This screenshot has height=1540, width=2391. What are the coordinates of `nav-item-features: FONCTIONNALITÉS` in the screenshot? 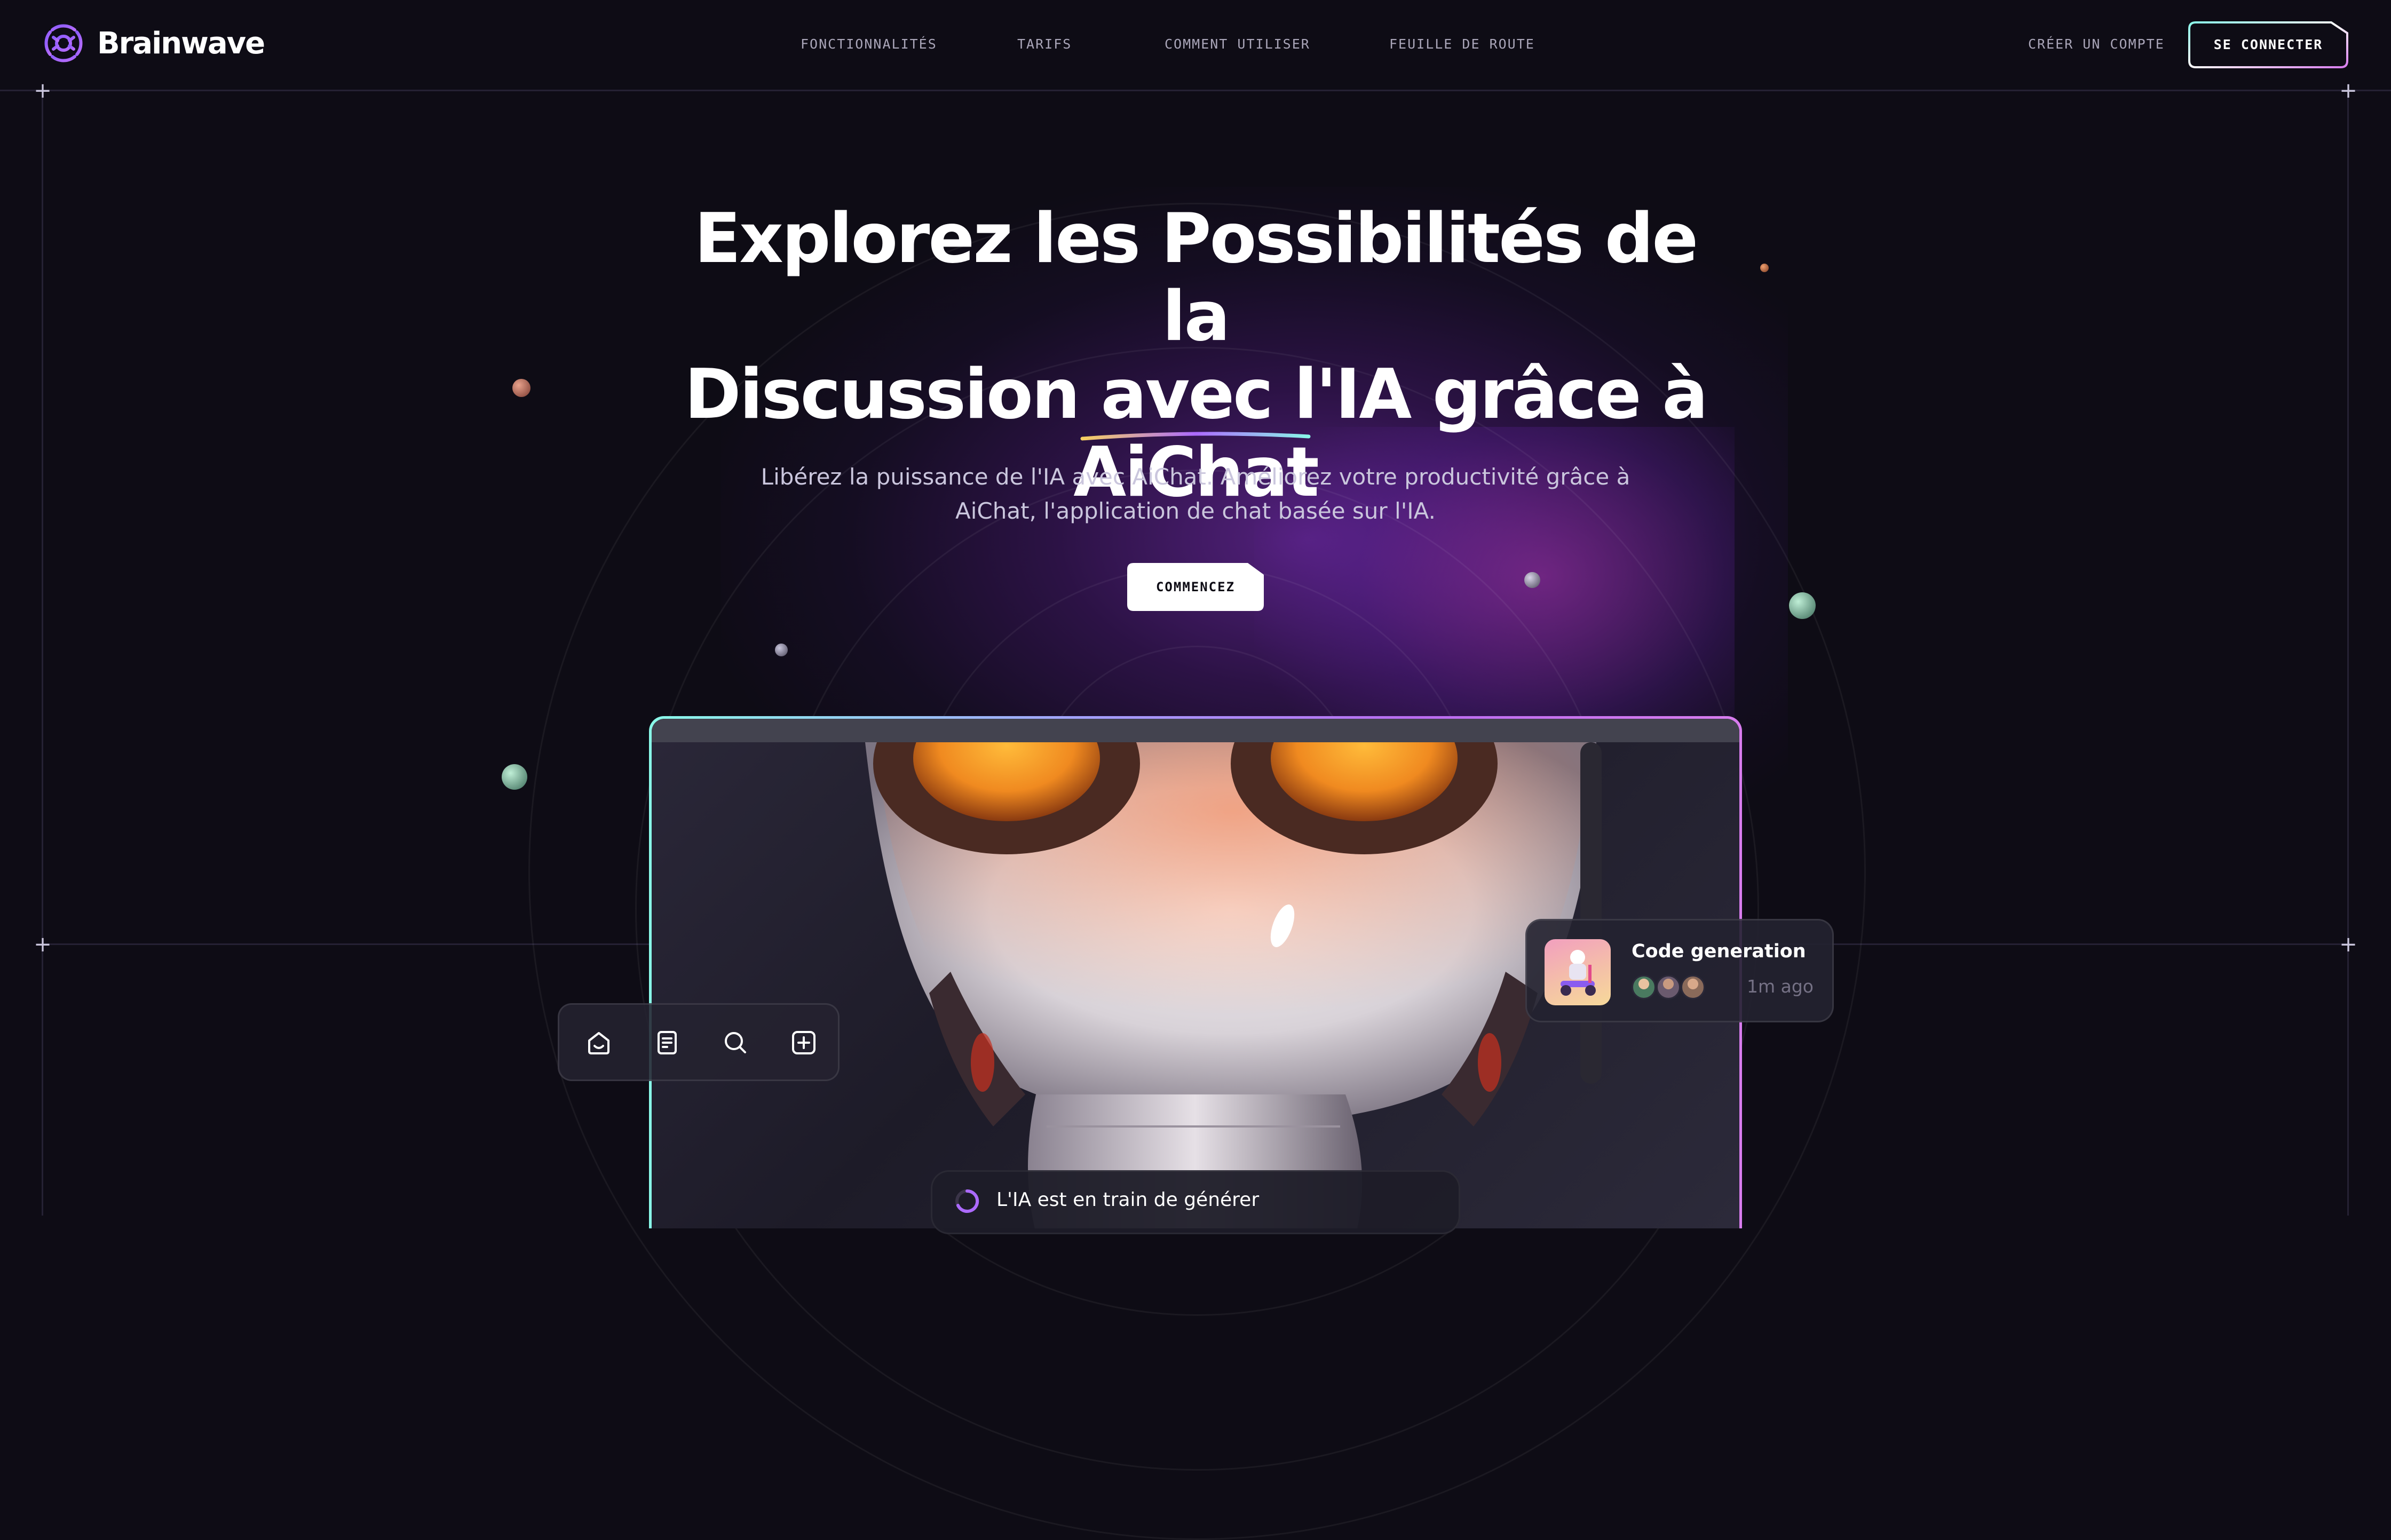 It's located at (869, 44).